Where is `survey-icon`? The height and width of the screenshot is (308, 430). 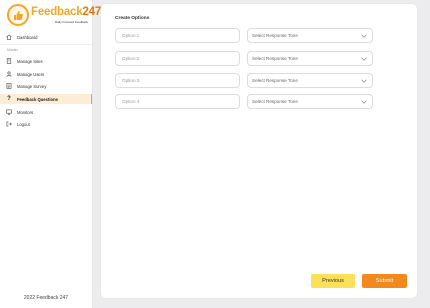 survey-icon is located at coordinates (9, 86).